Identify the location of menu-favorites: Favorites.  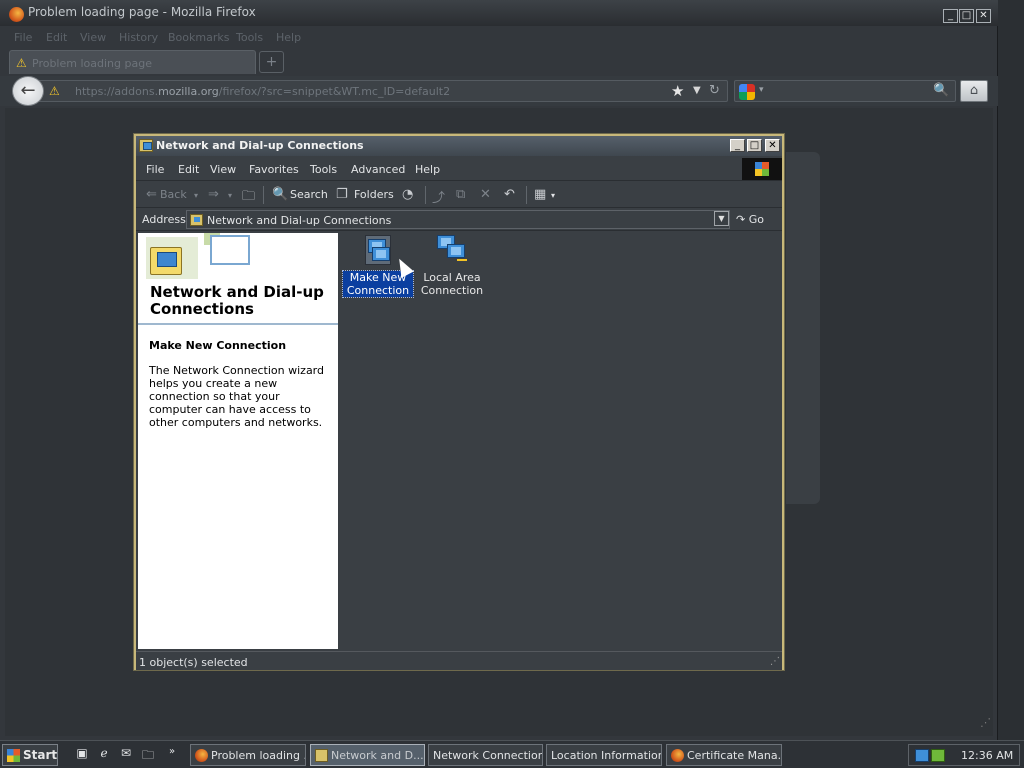
(274, 169).